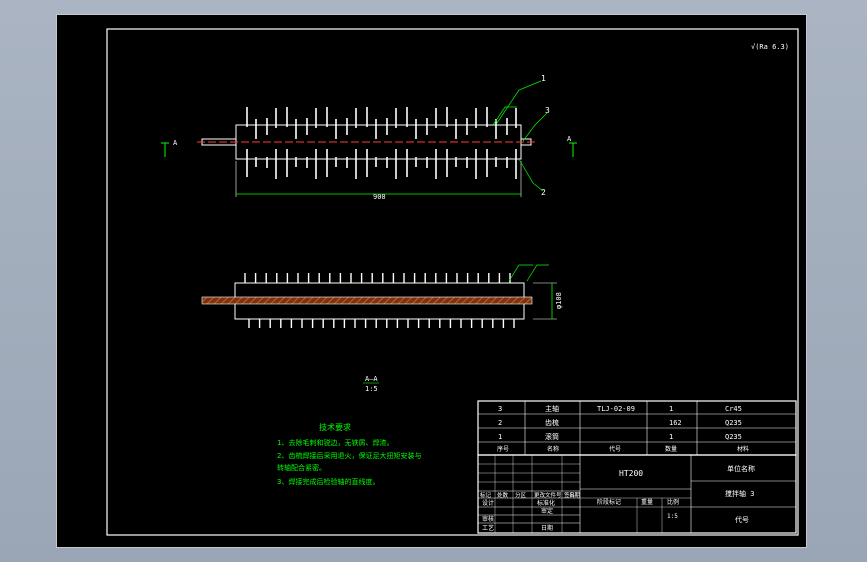  What do you see at coordinates (488, 519) in the screenshot?
I see `svg-text: 审核` at bounding box center [488, 519].